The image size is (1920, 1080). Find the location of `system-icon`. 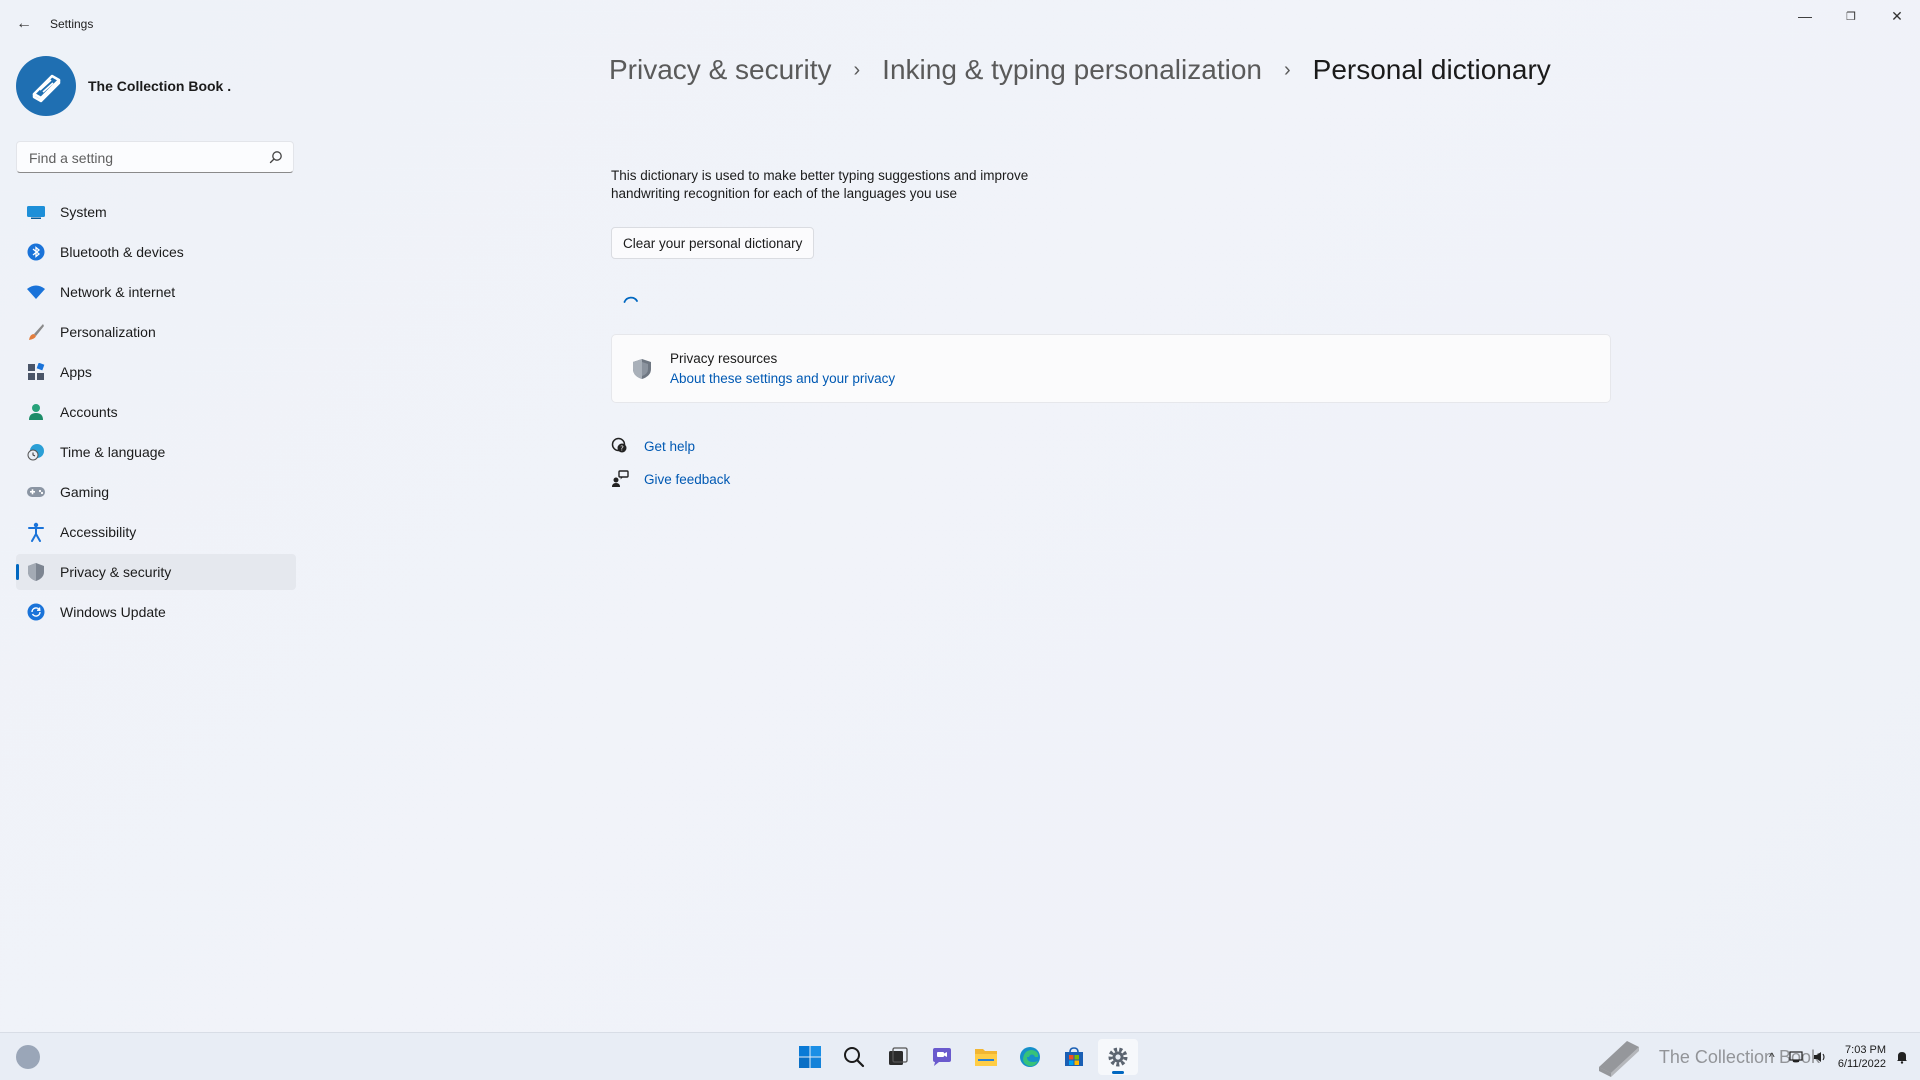

system-icon is located at coordinates (36, 212).